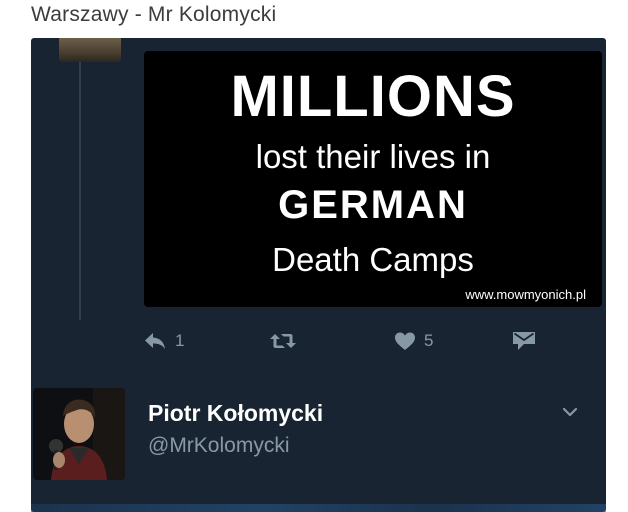 This screenshot has height=512, width=628. I want to click on retweet-button, so click(283, 341).